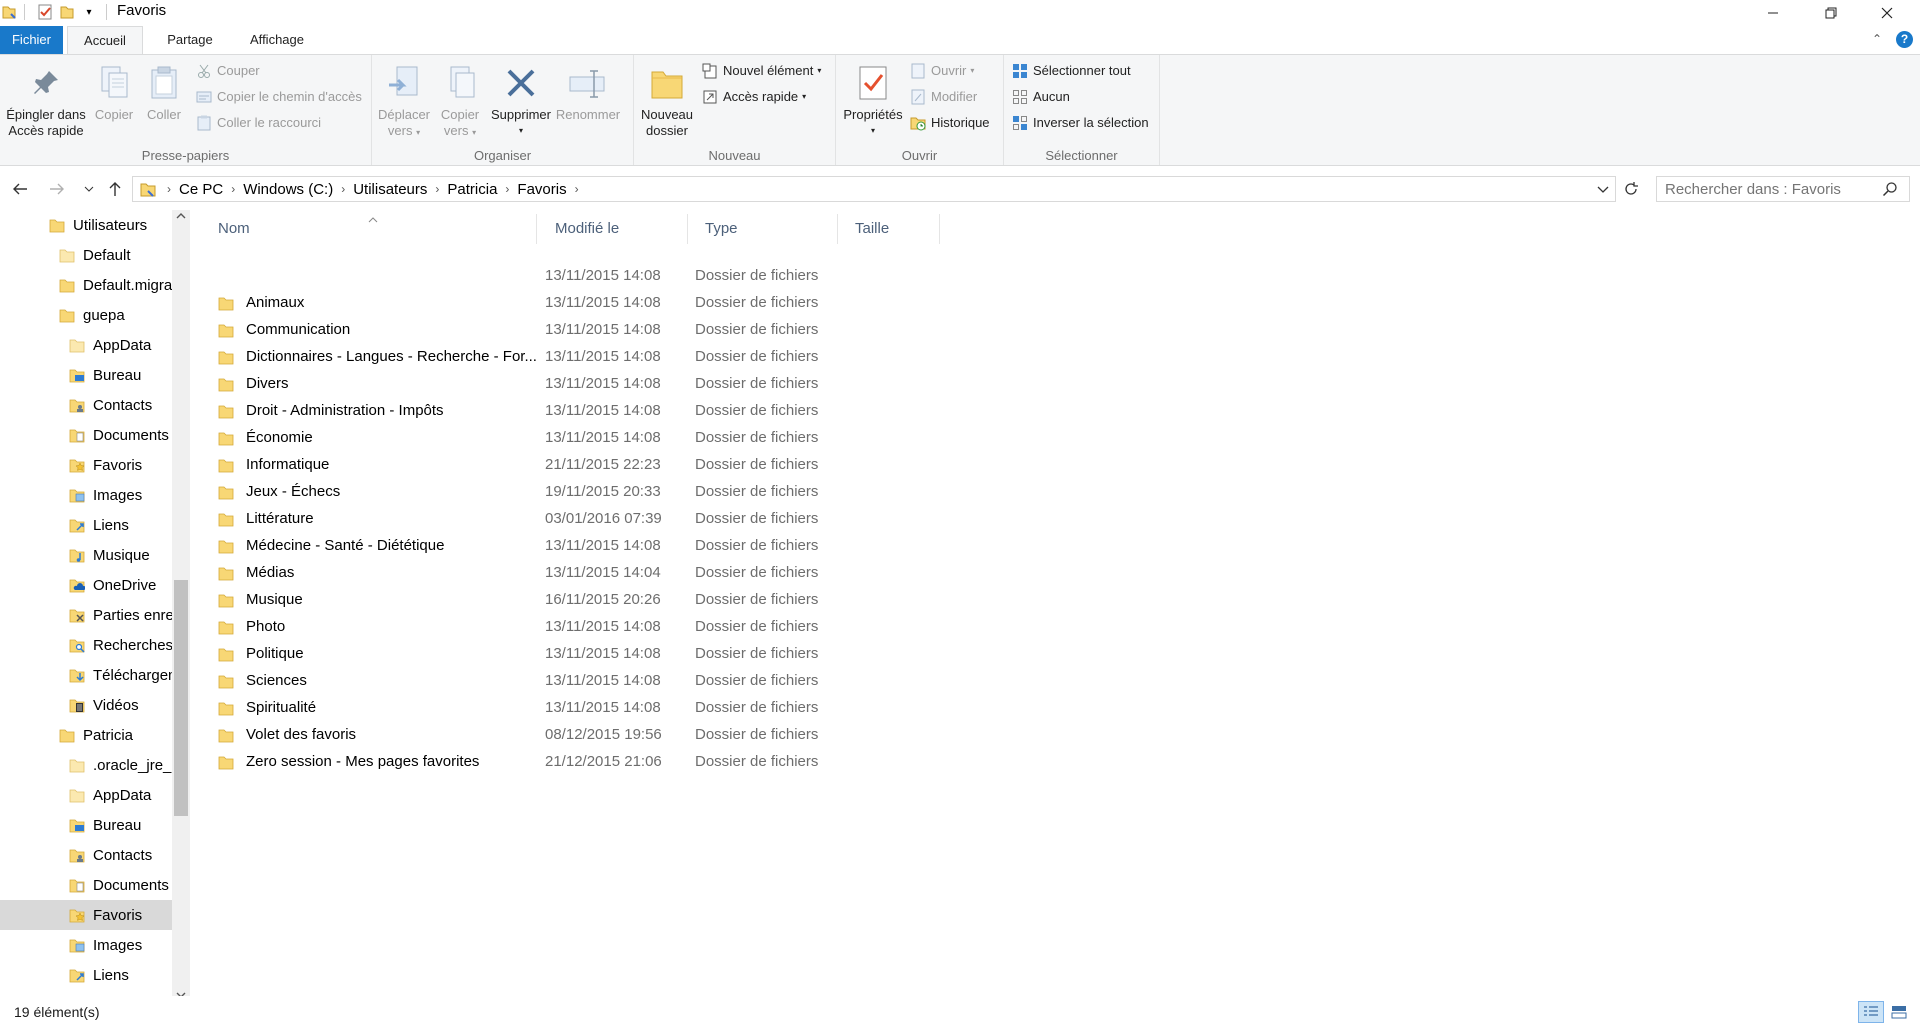 This screenshot has width=1920, height=1030. Describe the element at coordinates (57, 189) in the screenshot. I see `forward-button` at that location.